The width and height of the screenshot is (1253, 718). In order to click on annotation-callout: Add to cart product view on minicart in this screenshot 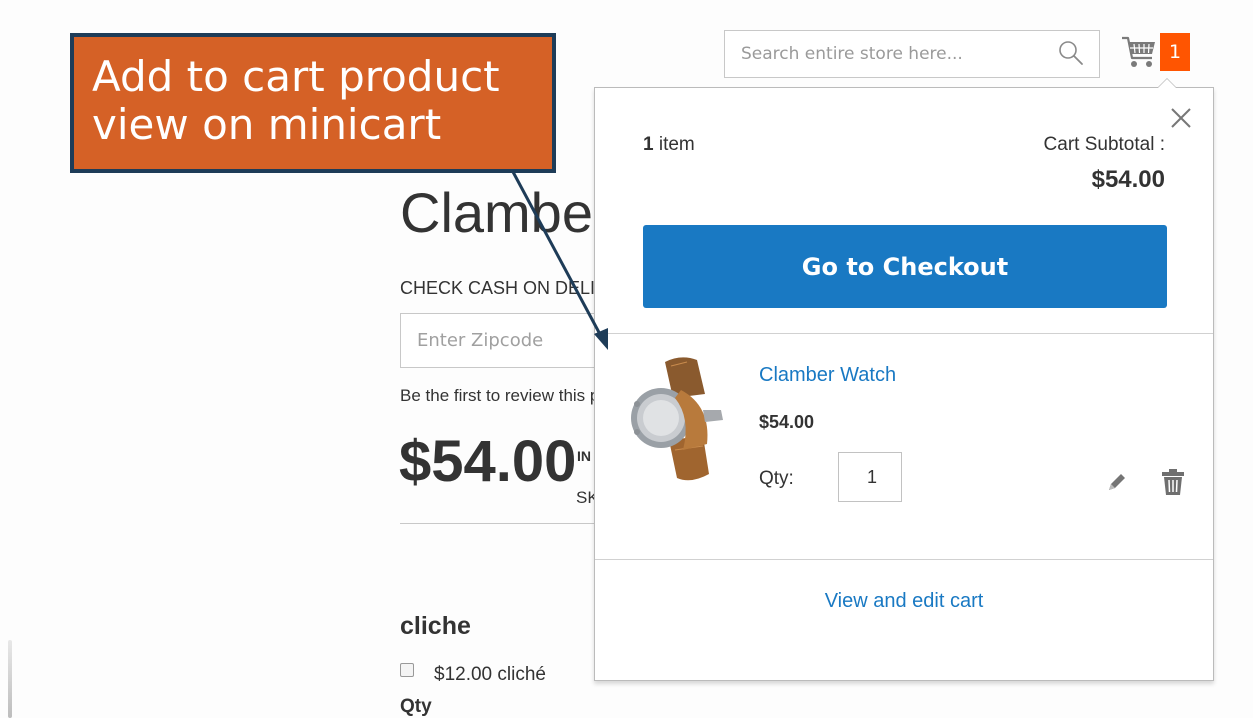, I will do `click(313, 103)`.